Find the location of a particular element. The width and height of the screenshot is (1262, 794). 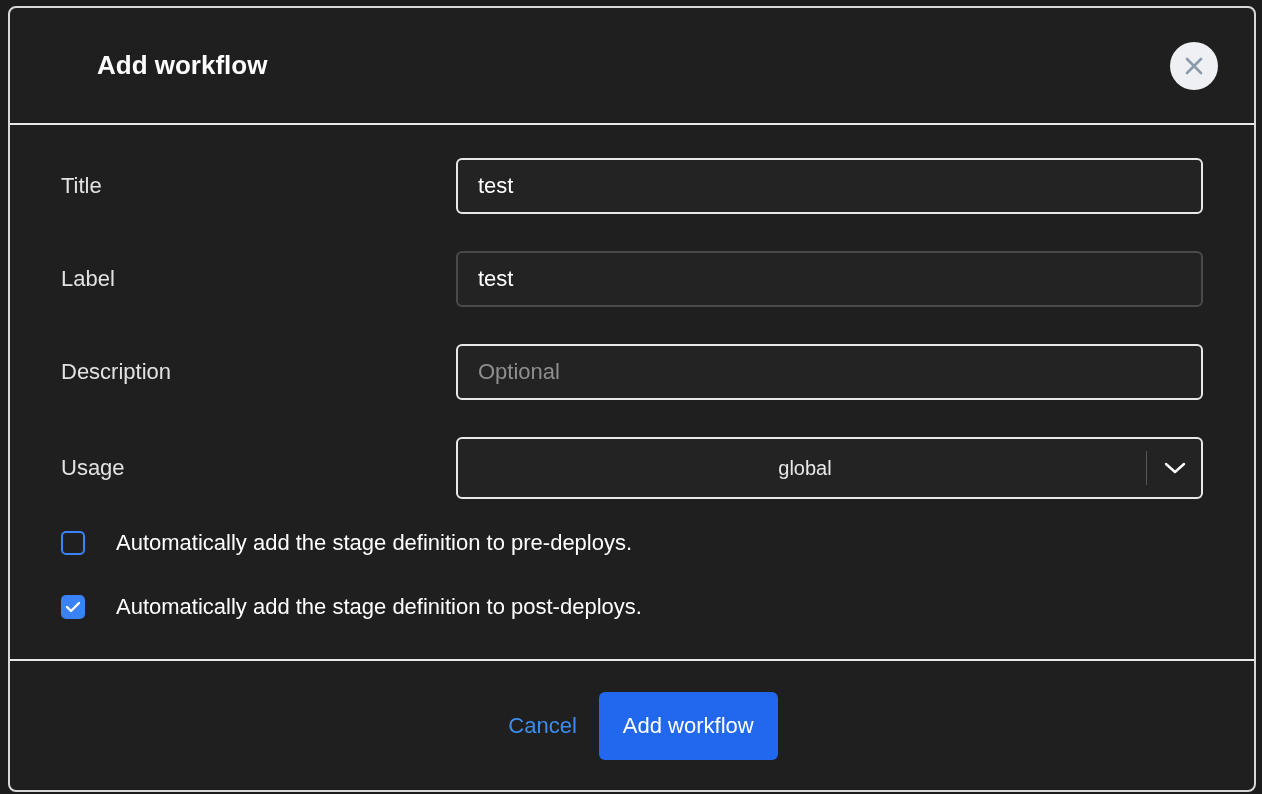

checkbox-label: Automatically add the stage definition to post-deploys. is located at coordinates (379, 607).